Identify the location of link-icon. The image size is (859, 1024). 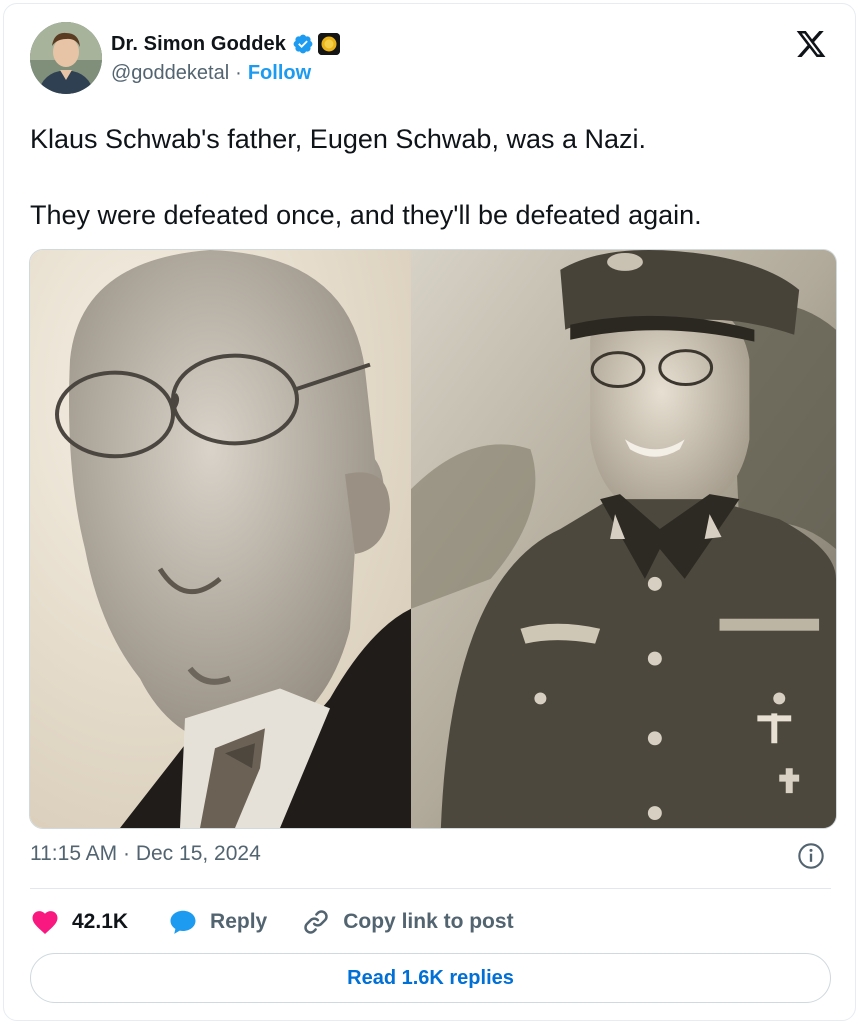
(316, 922).